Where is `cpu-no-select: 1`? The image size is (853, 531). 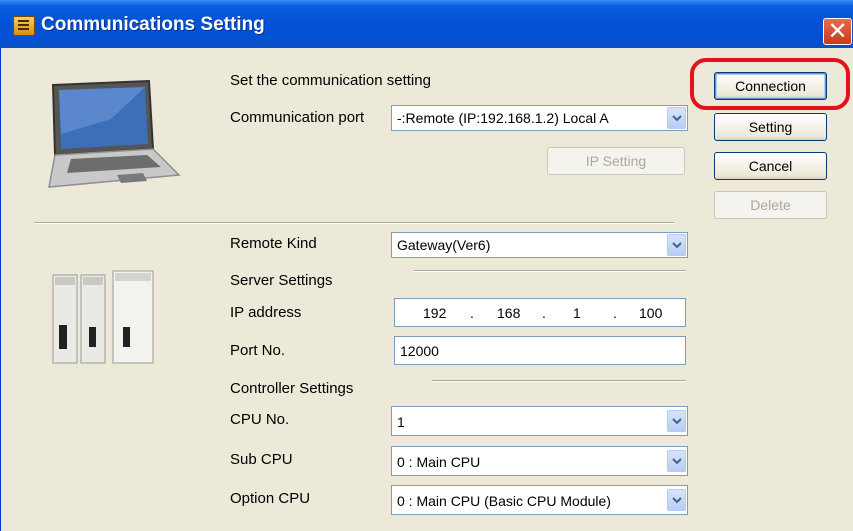 cpu-no-select: 1 is located at coordinates (539, 421).